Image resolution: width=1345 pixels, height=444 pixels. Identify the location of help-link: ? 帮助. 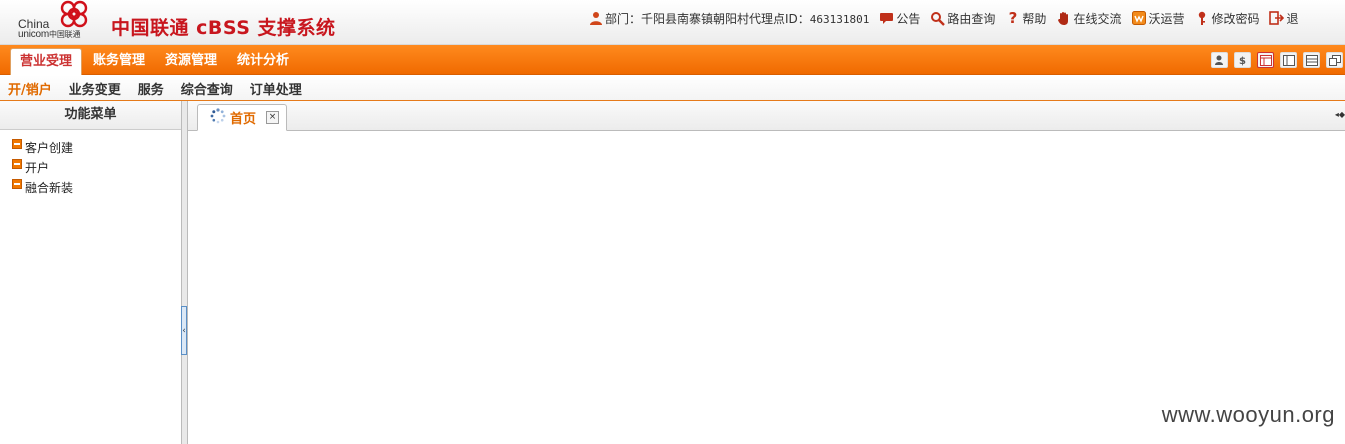
(1026, 18).